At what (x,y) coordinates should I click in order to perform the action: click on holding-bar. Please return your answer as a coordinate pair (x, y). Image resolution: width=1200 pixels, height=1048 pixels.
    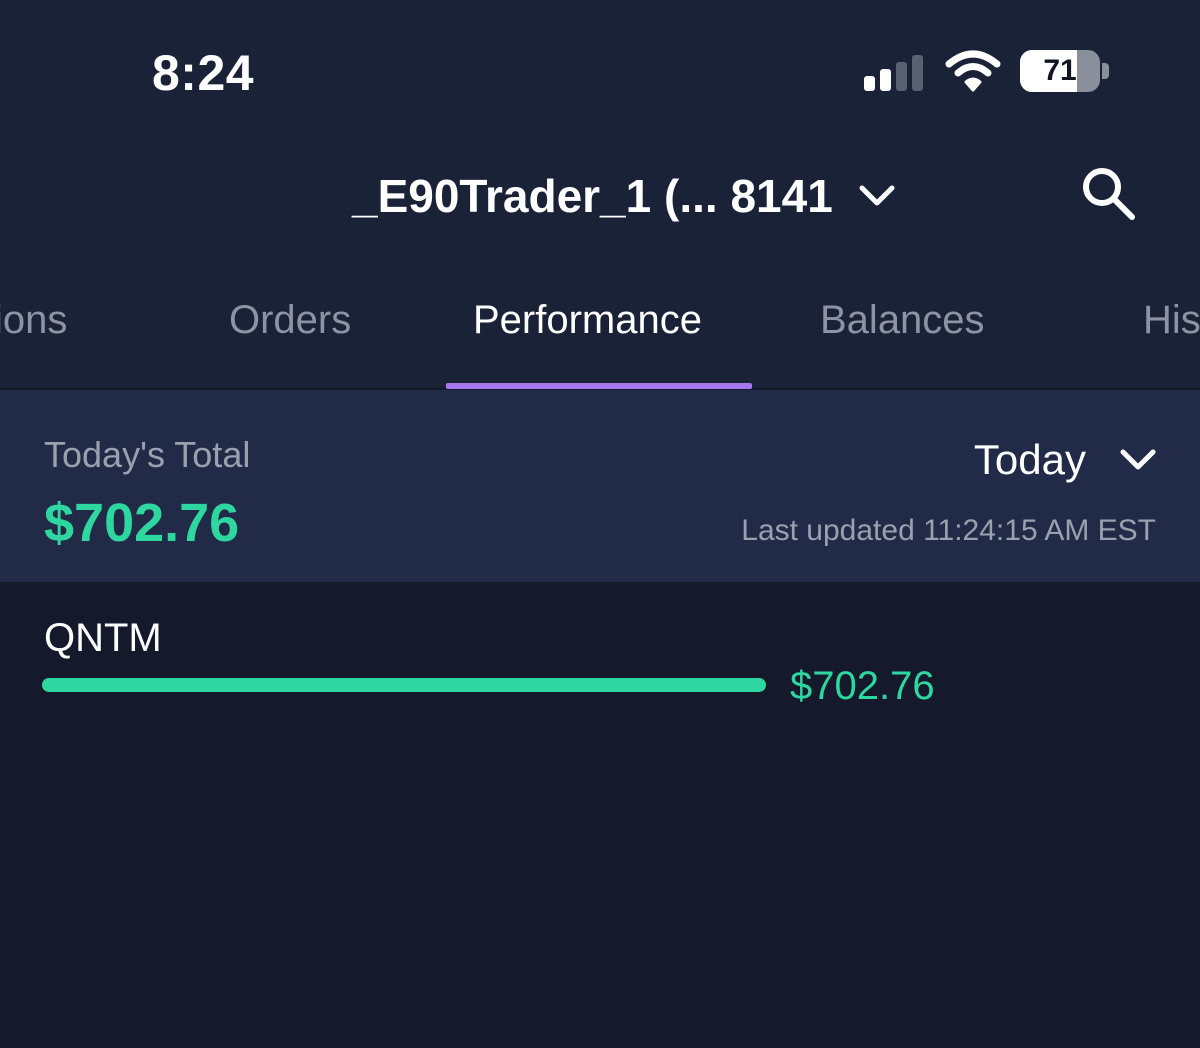
    Looking at the image, I should click on (404, 685).